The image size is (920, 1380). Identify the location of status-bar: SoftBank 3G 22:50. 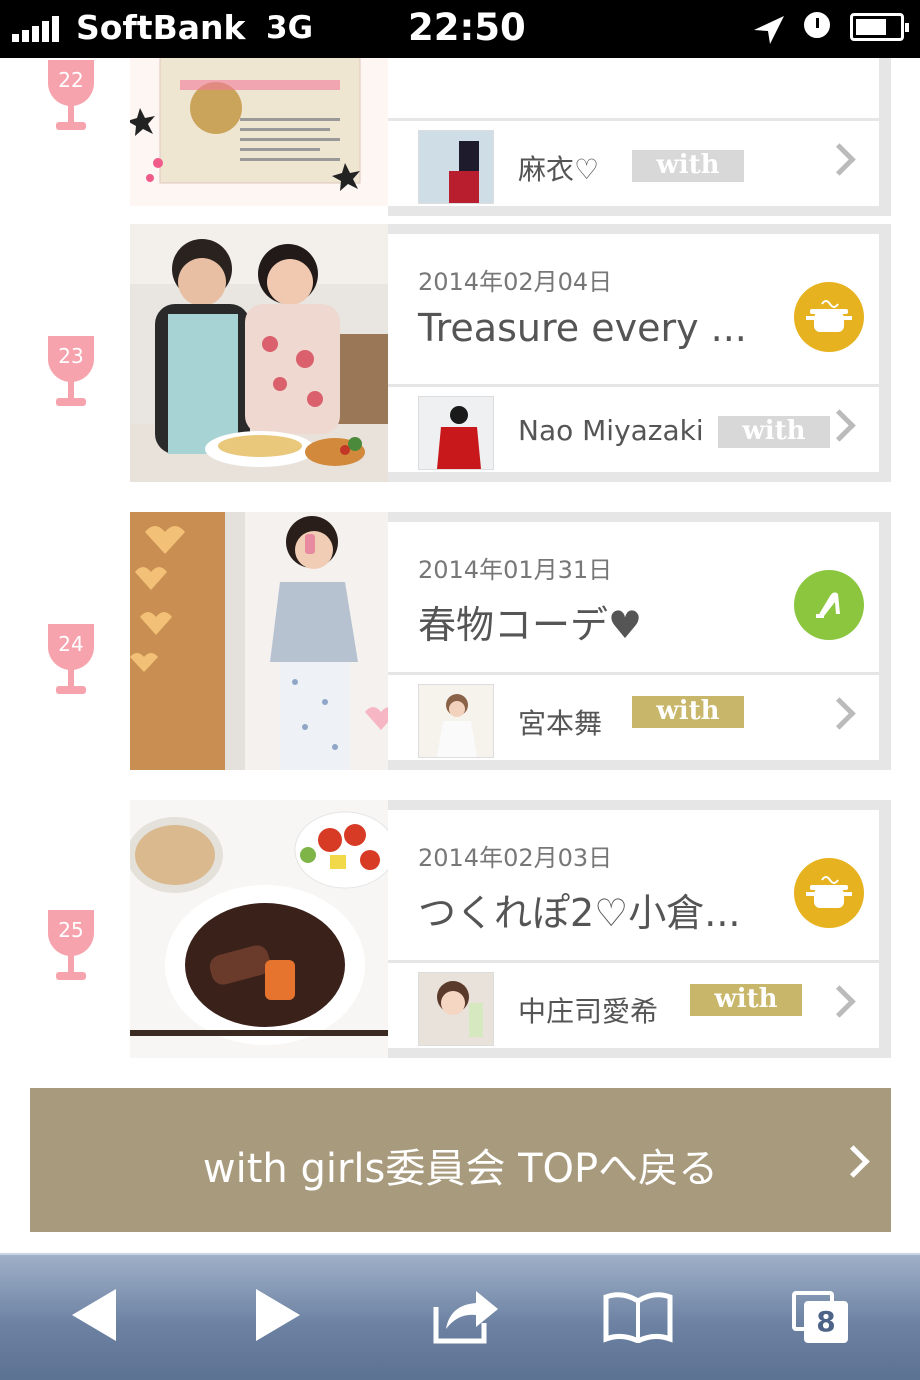
(460, 29).